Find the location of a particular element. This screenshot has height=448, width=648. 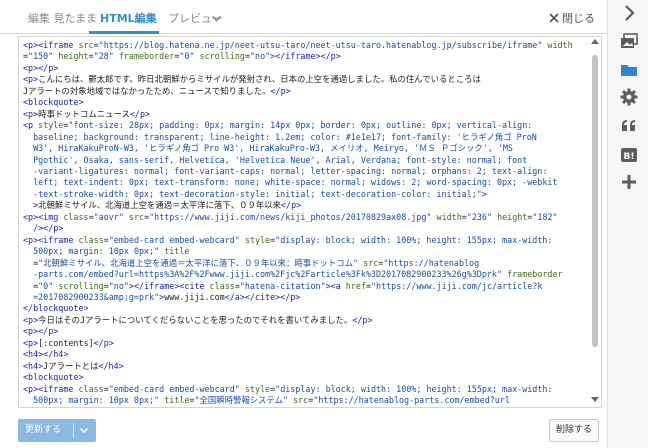

code-token: Jアラートの対象地域ではなかったため、ニュースで知りました。 is located at coordinates (147, 90).